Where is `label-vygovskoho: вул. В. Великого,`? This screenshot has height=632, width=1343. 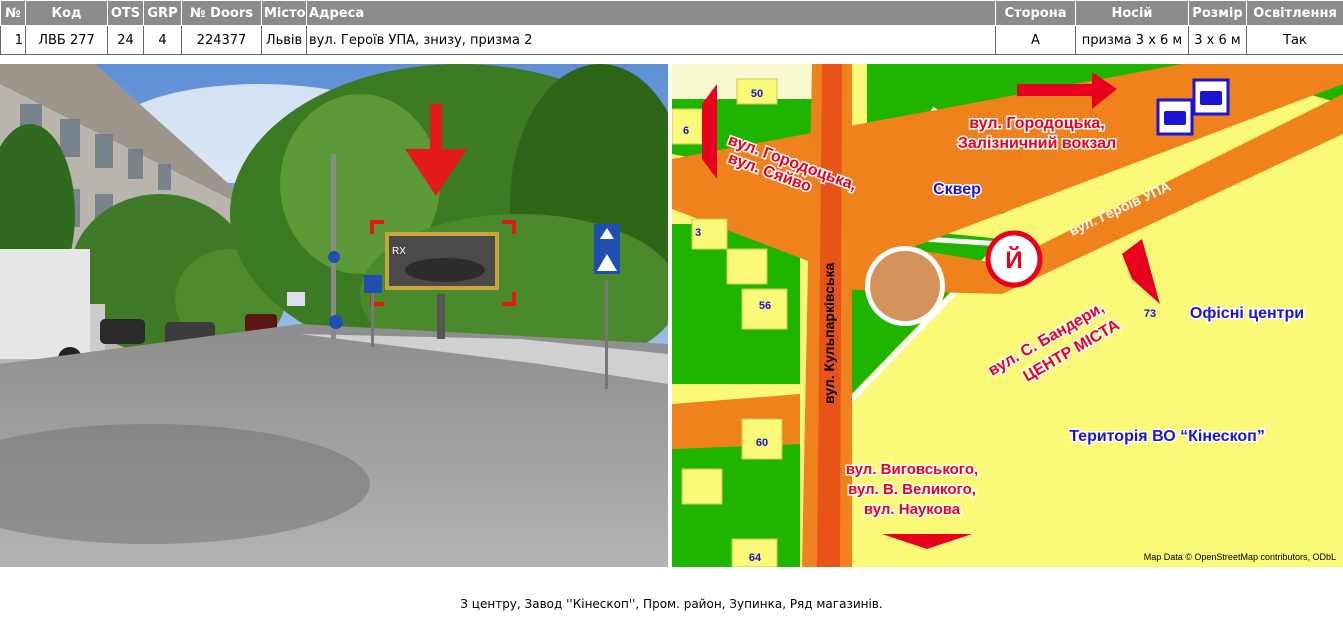
label-vygovskoho: вул. В. Великого, is located at coordinates (912, 489).